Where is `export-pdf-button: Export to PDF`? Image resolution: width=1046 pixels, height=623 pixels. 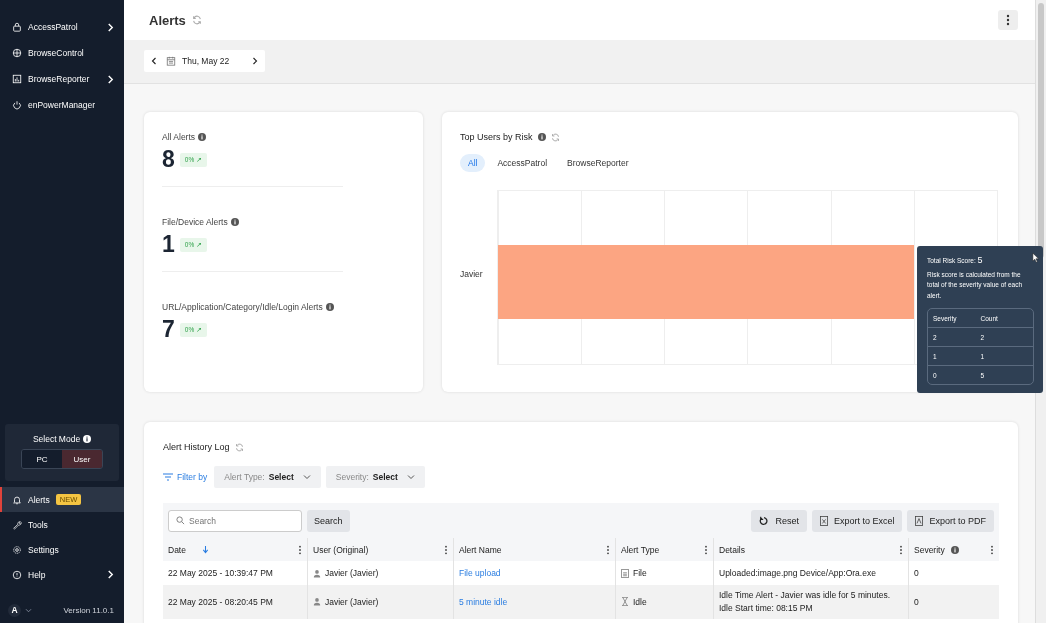 export-pdf-button: Export to PDF is located at coordinates (950, 520).